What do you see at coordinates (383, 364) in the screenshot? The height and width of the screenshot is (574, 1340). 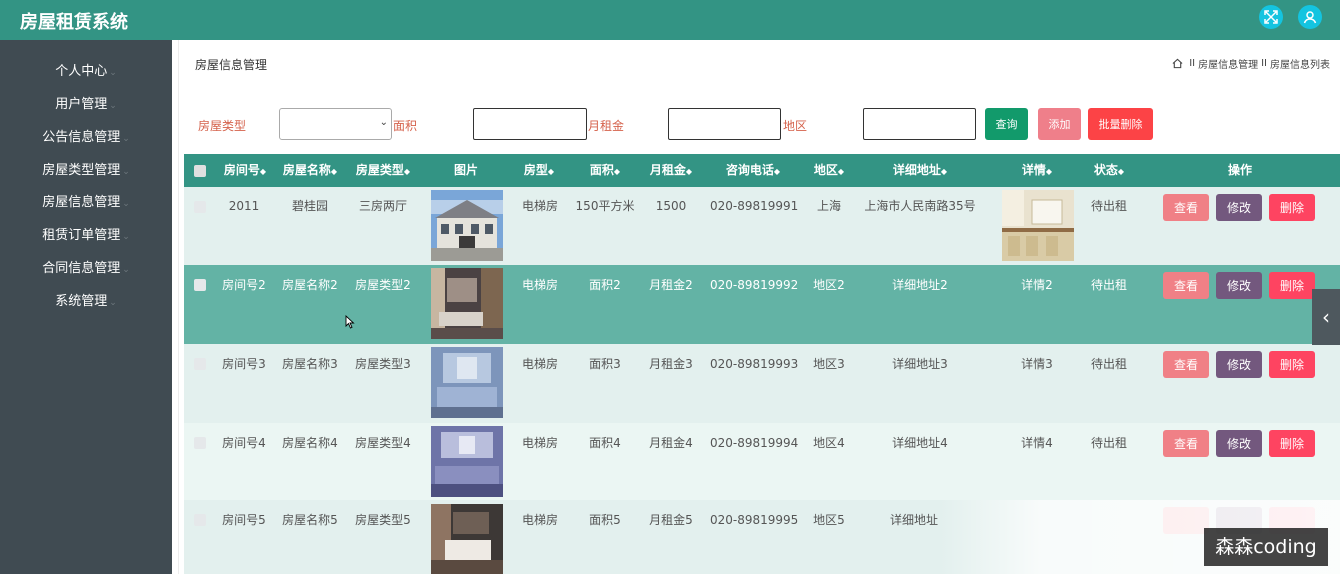 I see `cell-type: 房屋类型3` at bounding box center [383, 364].